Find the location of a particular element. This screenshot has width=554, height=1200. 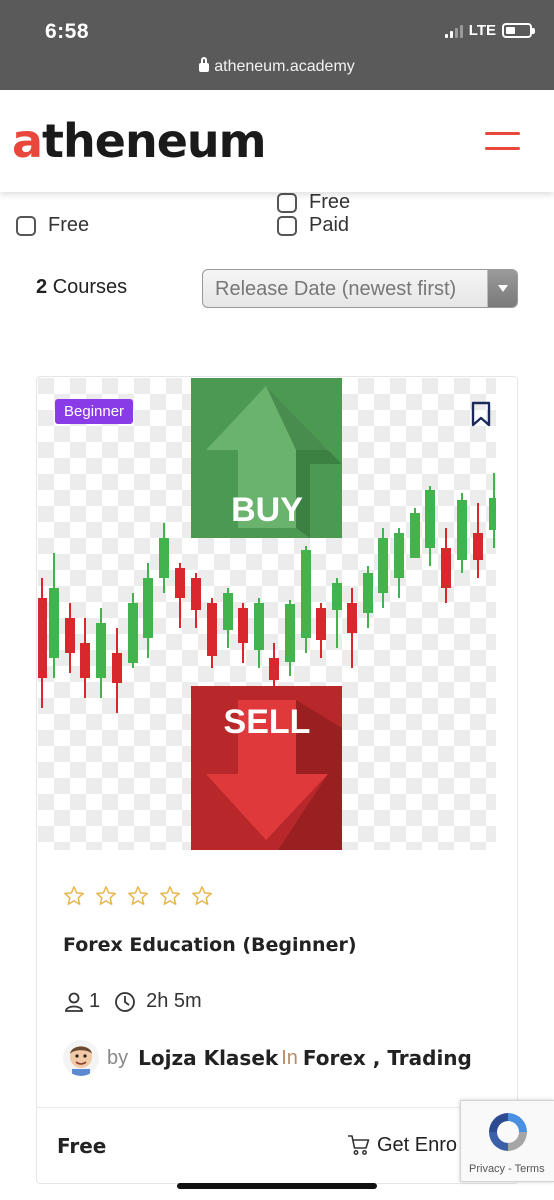

site-header: atheneum is located at coordinates (277, 141).